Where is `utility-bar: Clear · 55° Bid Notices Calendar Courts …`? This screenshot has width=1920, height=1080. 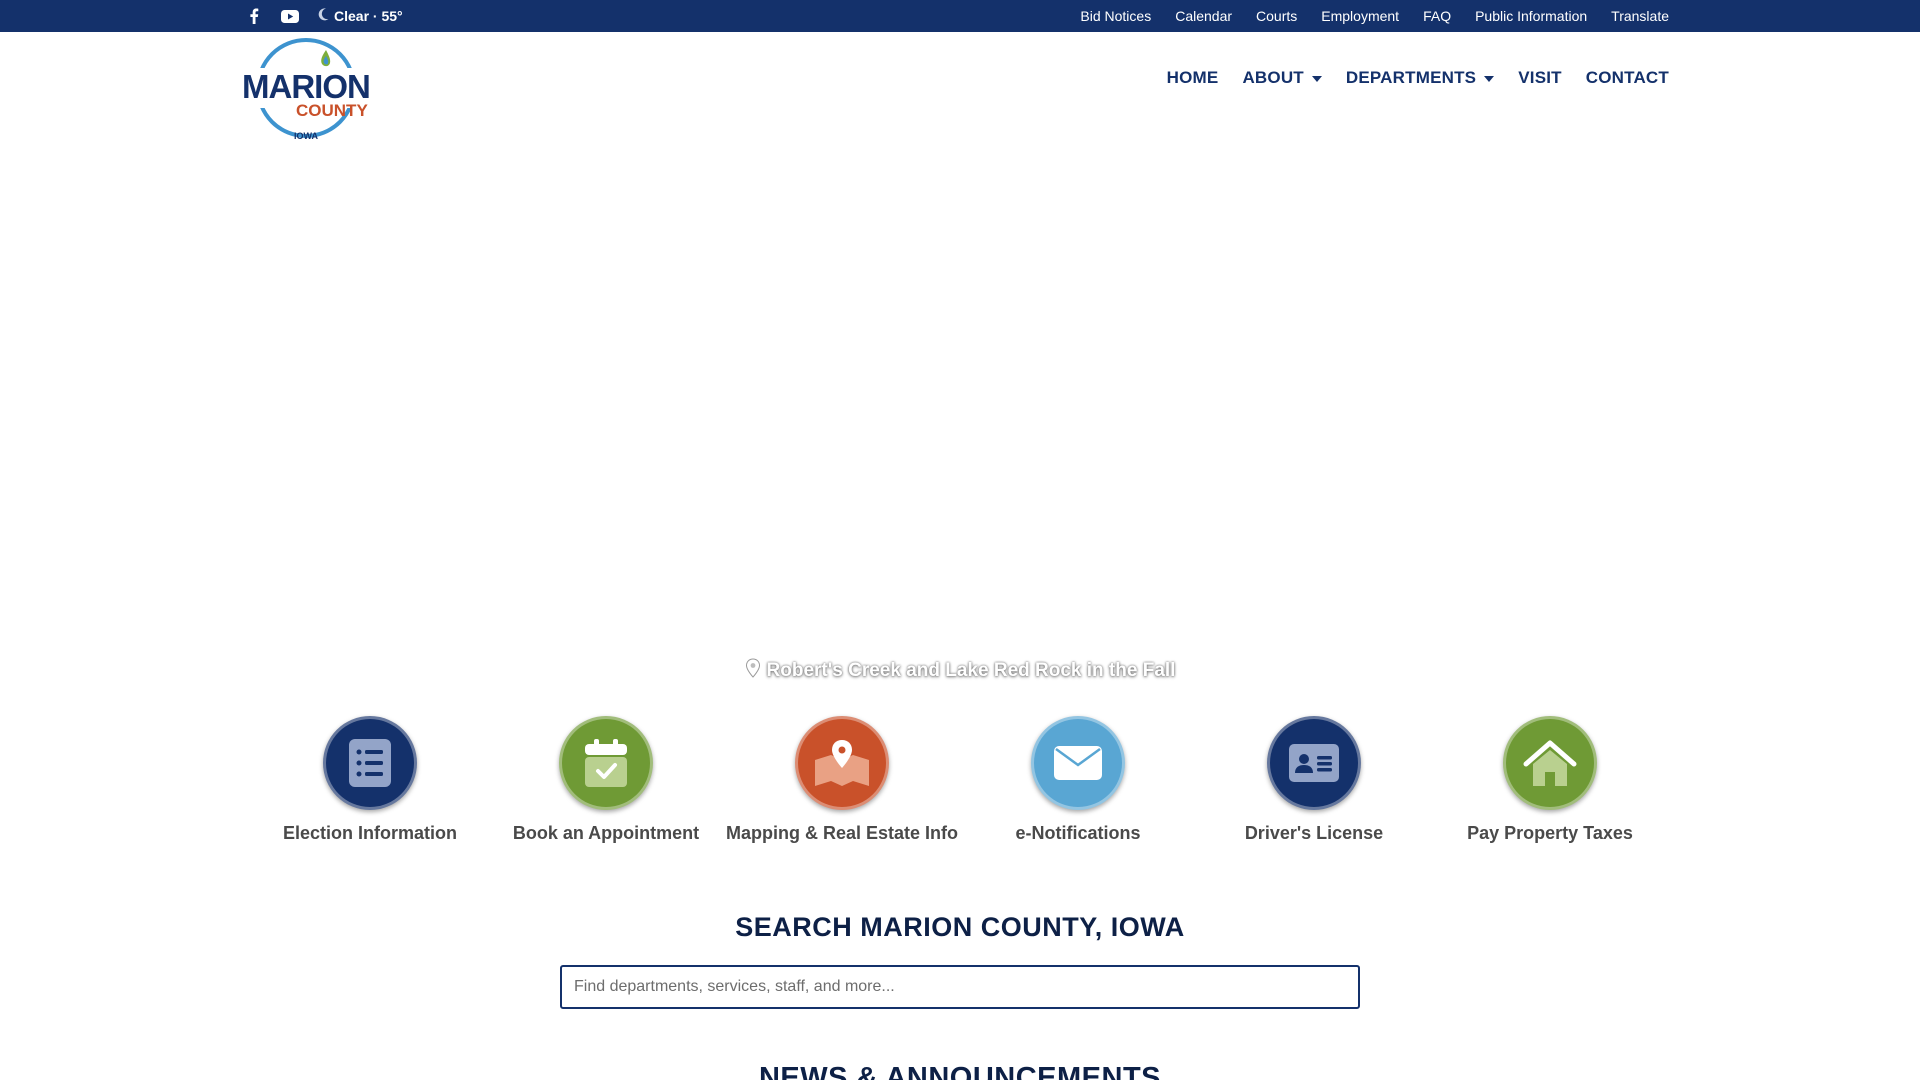
utility-bar: Clear · 55° Bid Notices Calendar Courts … is located at coordinates (960, 16).